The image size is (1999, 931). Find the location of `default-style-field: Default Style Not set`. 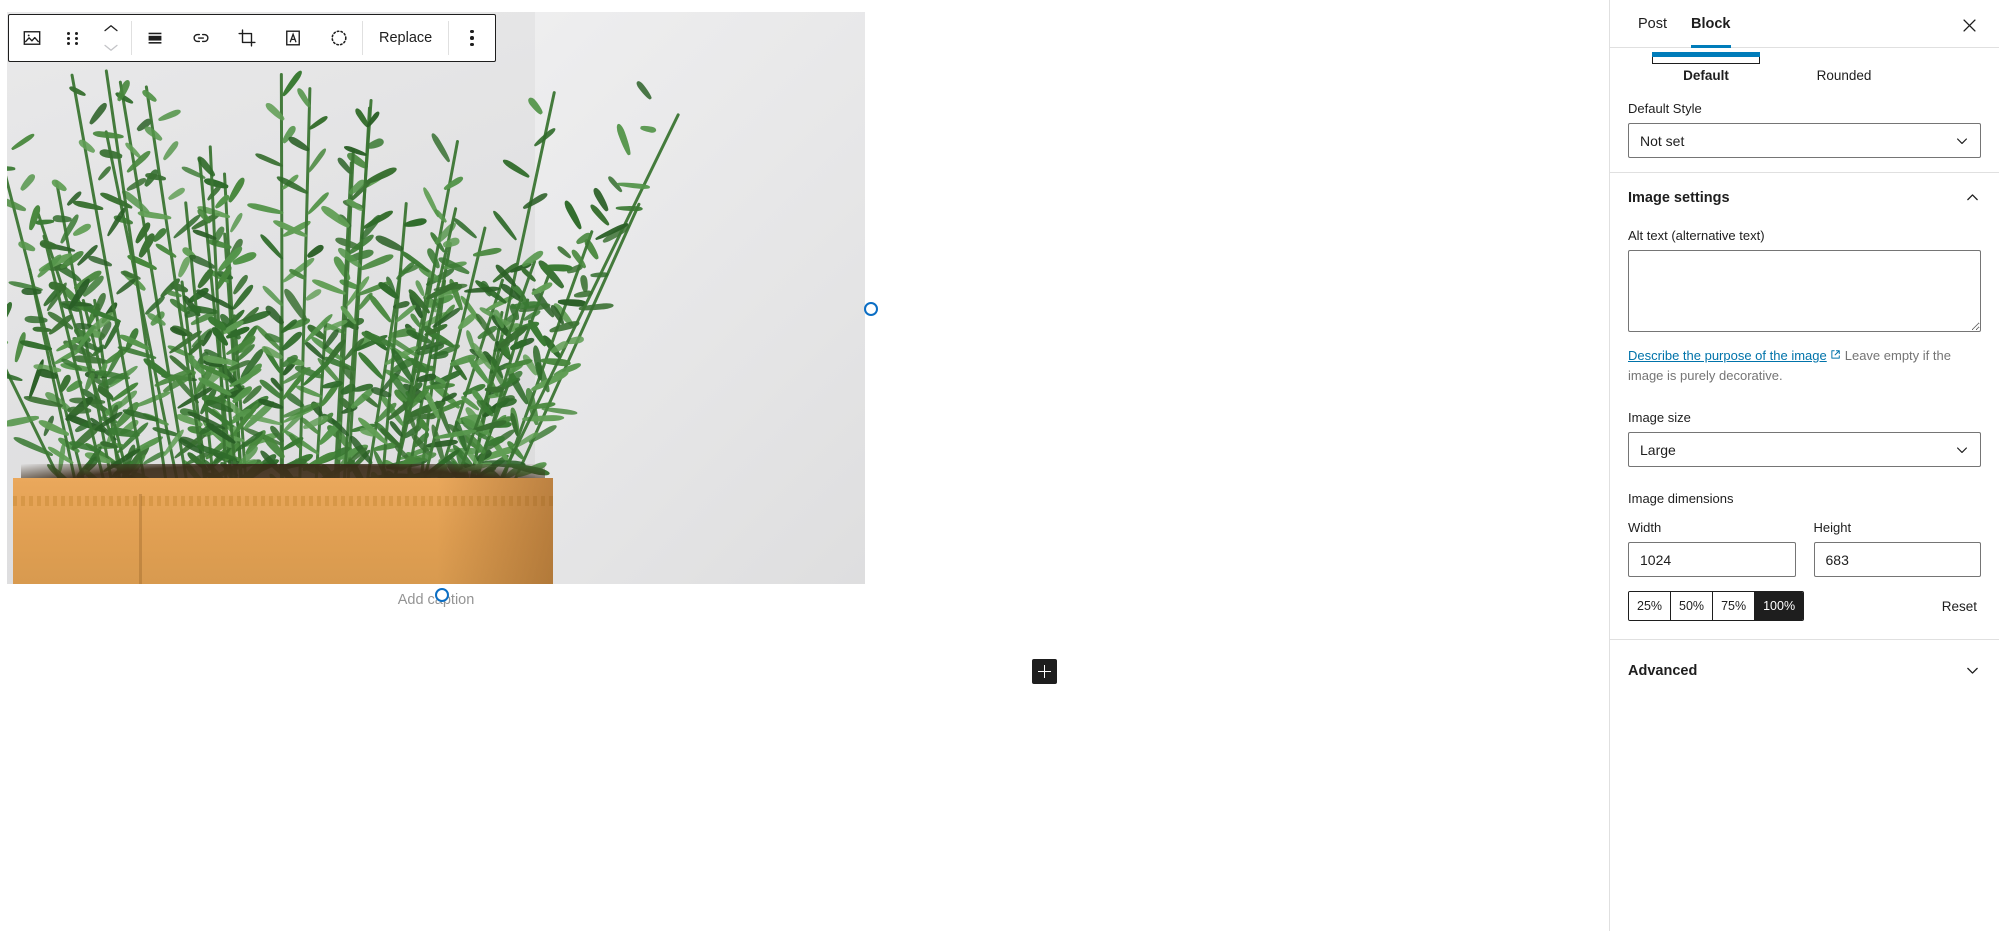

default-style-field: Default Style Not set is located at coordinates (1804, 129).